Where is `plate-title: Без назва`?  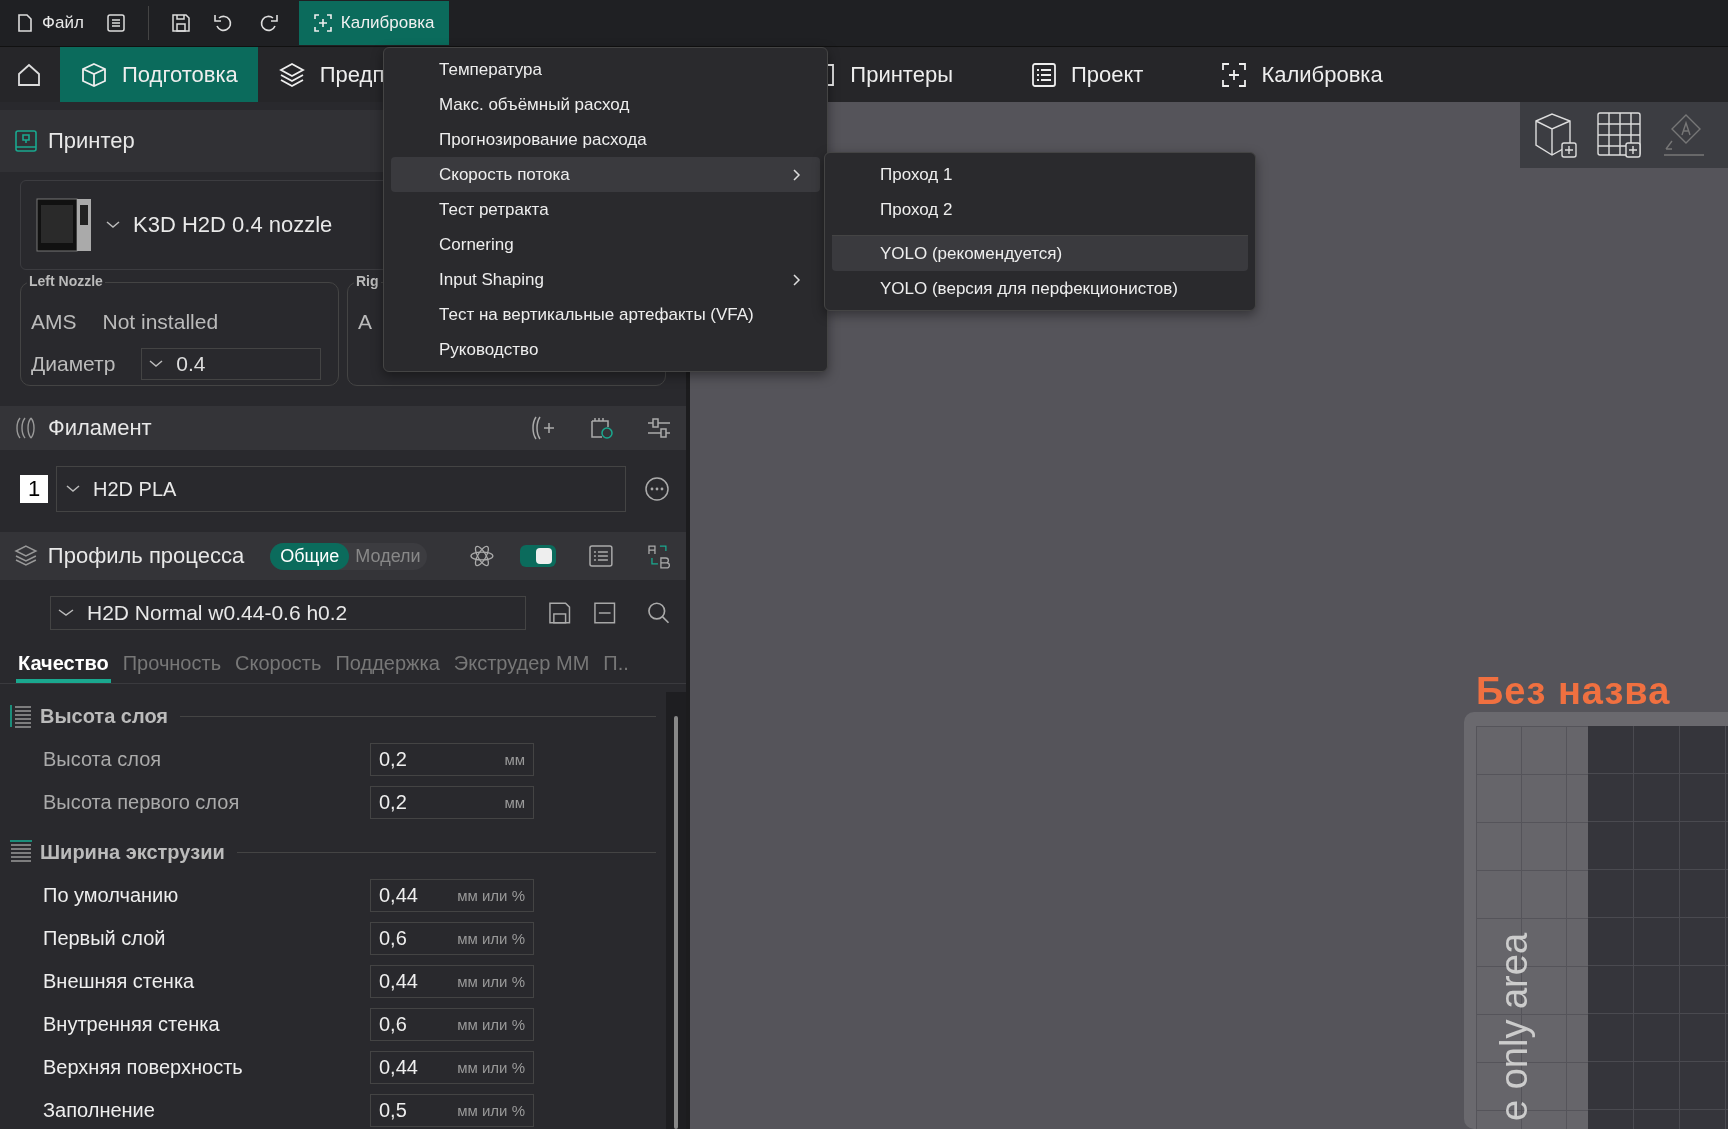 plate-title: Без назва is located at coordinates (1573, 691).